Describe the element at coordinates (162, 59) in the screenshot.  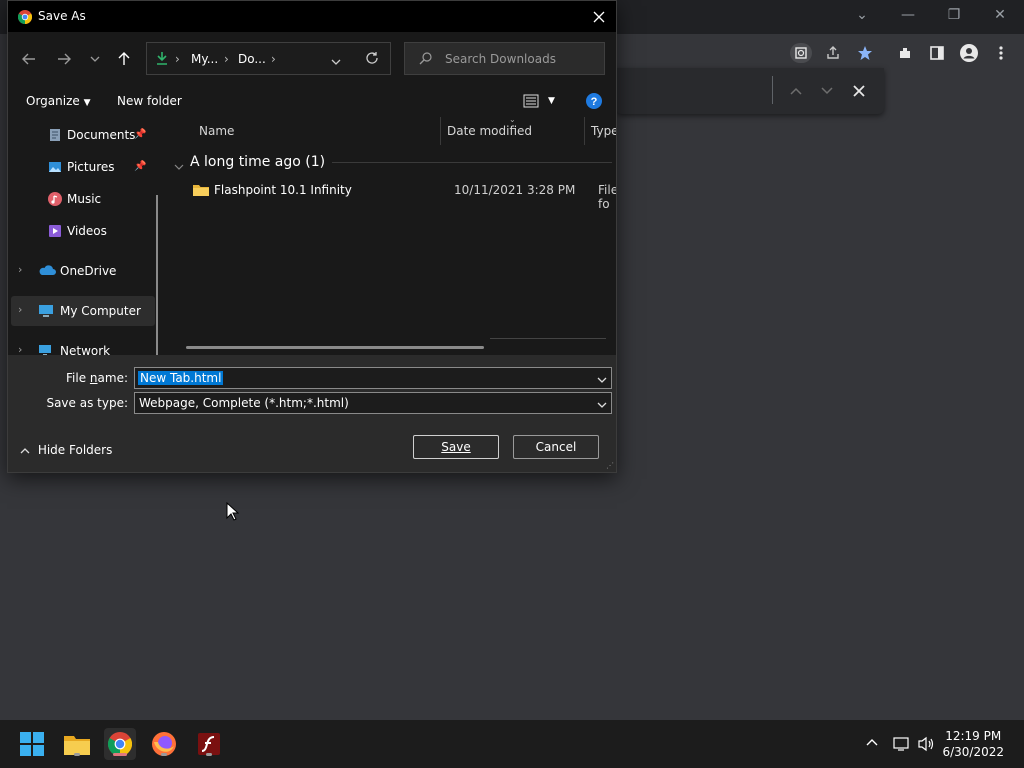
I see `downloads-icon` at that location.